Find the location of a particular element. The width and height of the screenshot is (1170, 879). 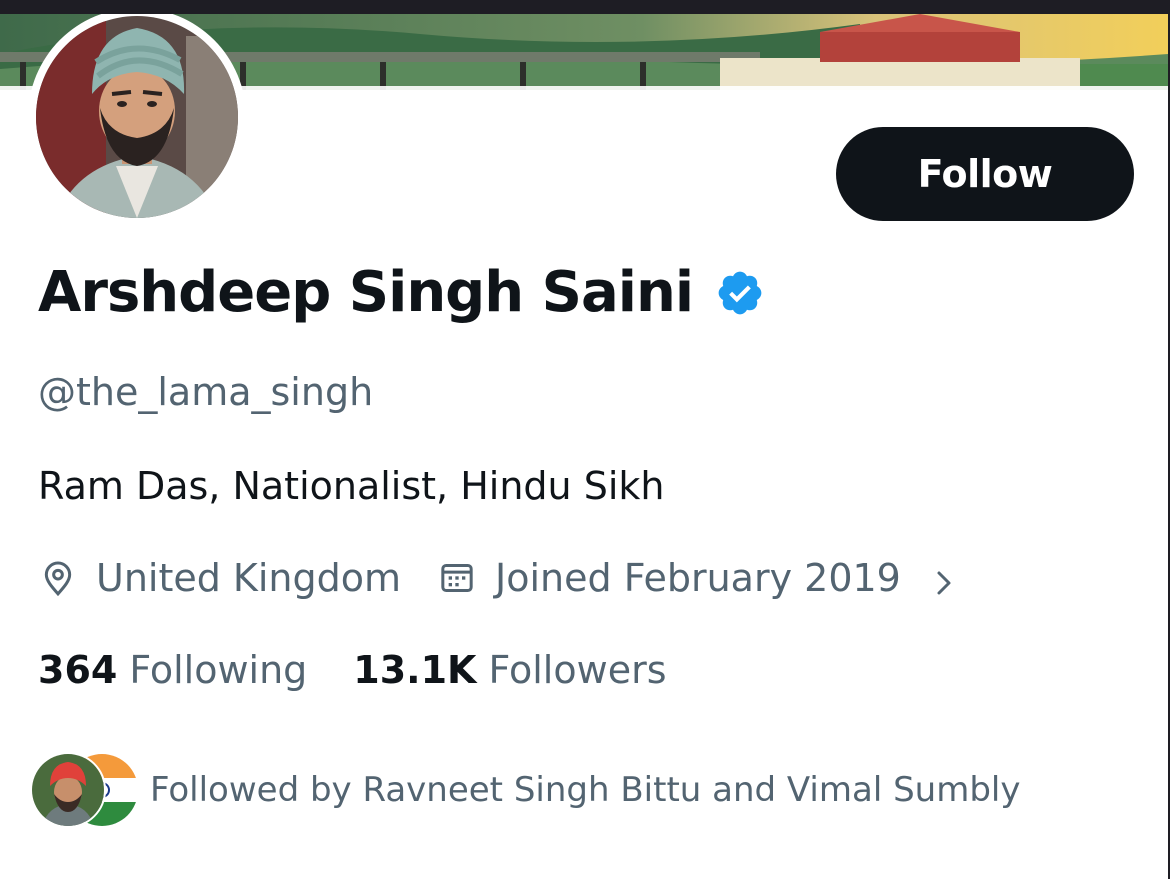

profile-stats: 364 Following 13.1K Followers is located at coordinates (352, 670).